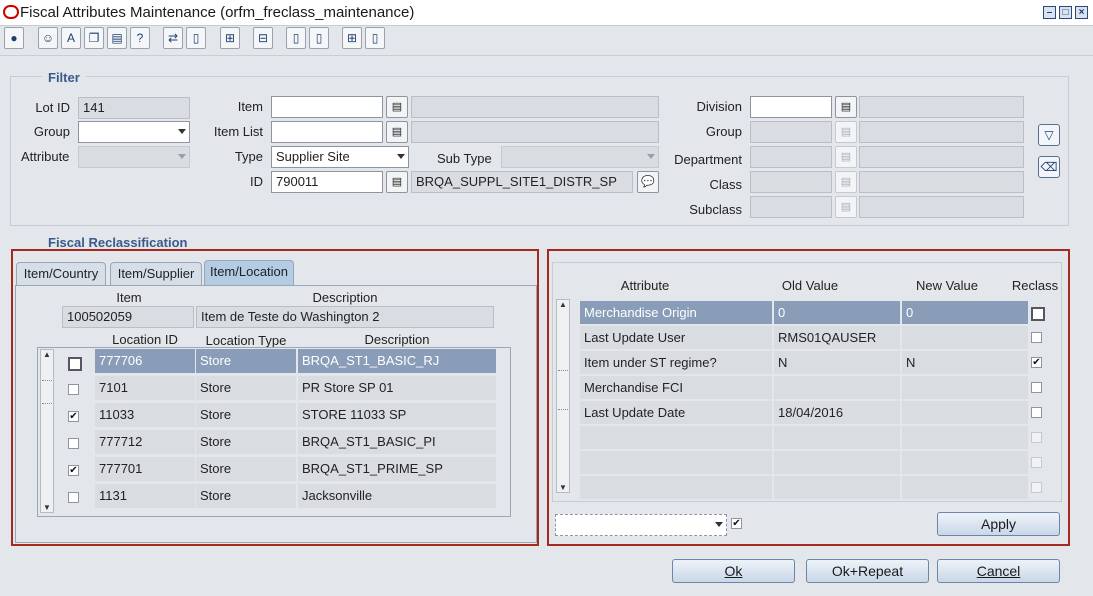  I want to click on attribute-cell: Item under ST regime?, so click(676, 362).